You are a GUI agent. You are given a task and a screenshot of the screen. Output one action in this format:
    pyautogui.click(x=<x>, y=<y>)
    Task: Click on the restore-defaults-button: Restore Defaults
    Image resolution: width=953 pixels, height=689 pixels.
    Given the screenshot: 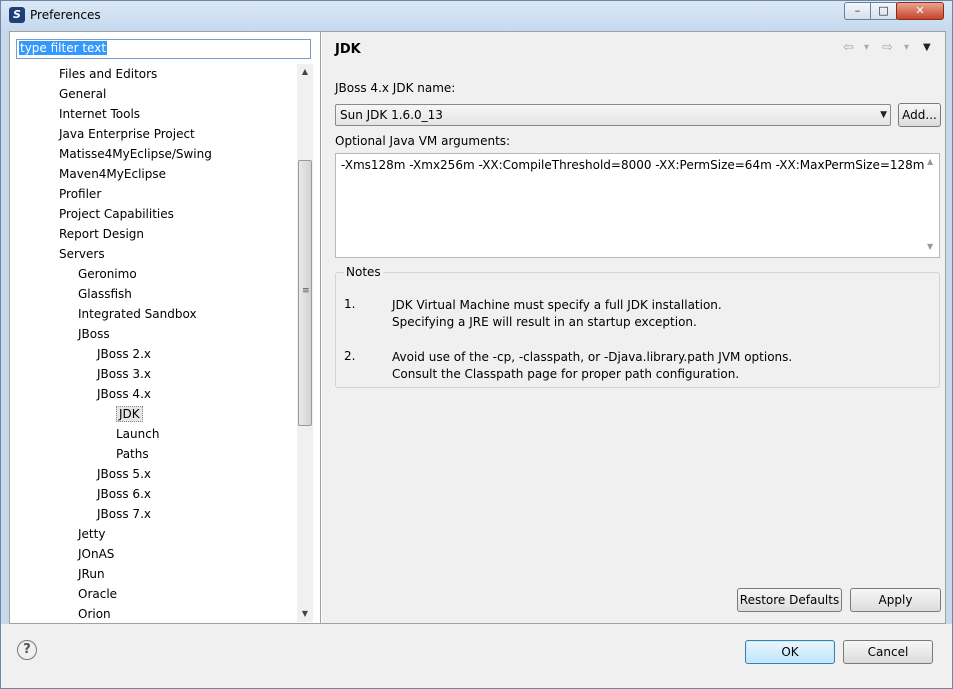 What is the action you would take?
    pyautogui.click(x=789, y=600)
    